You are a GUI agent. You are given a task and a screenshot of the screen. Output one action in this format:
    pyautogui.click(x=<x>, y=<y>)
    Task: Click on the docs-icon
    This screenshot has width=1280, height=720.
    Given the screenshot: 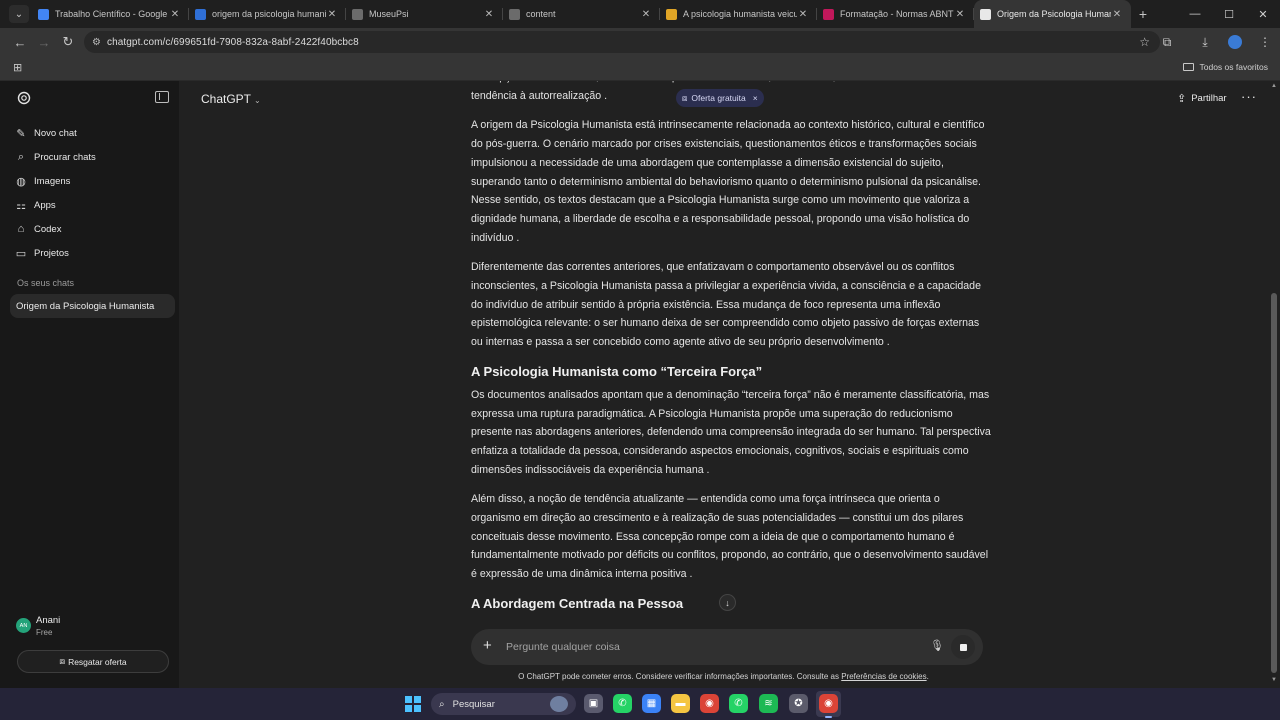 What is the action you would take?
    pyautogui.click(x=43, y=14)
    